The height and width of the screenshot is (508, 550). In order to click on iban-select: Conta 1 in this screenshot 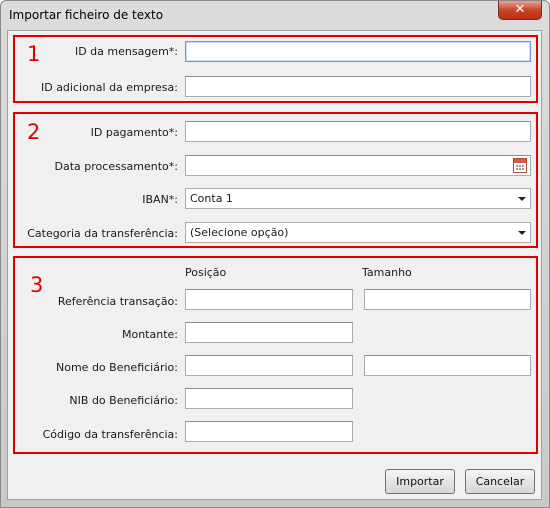, I will do `click(358, 198)`.